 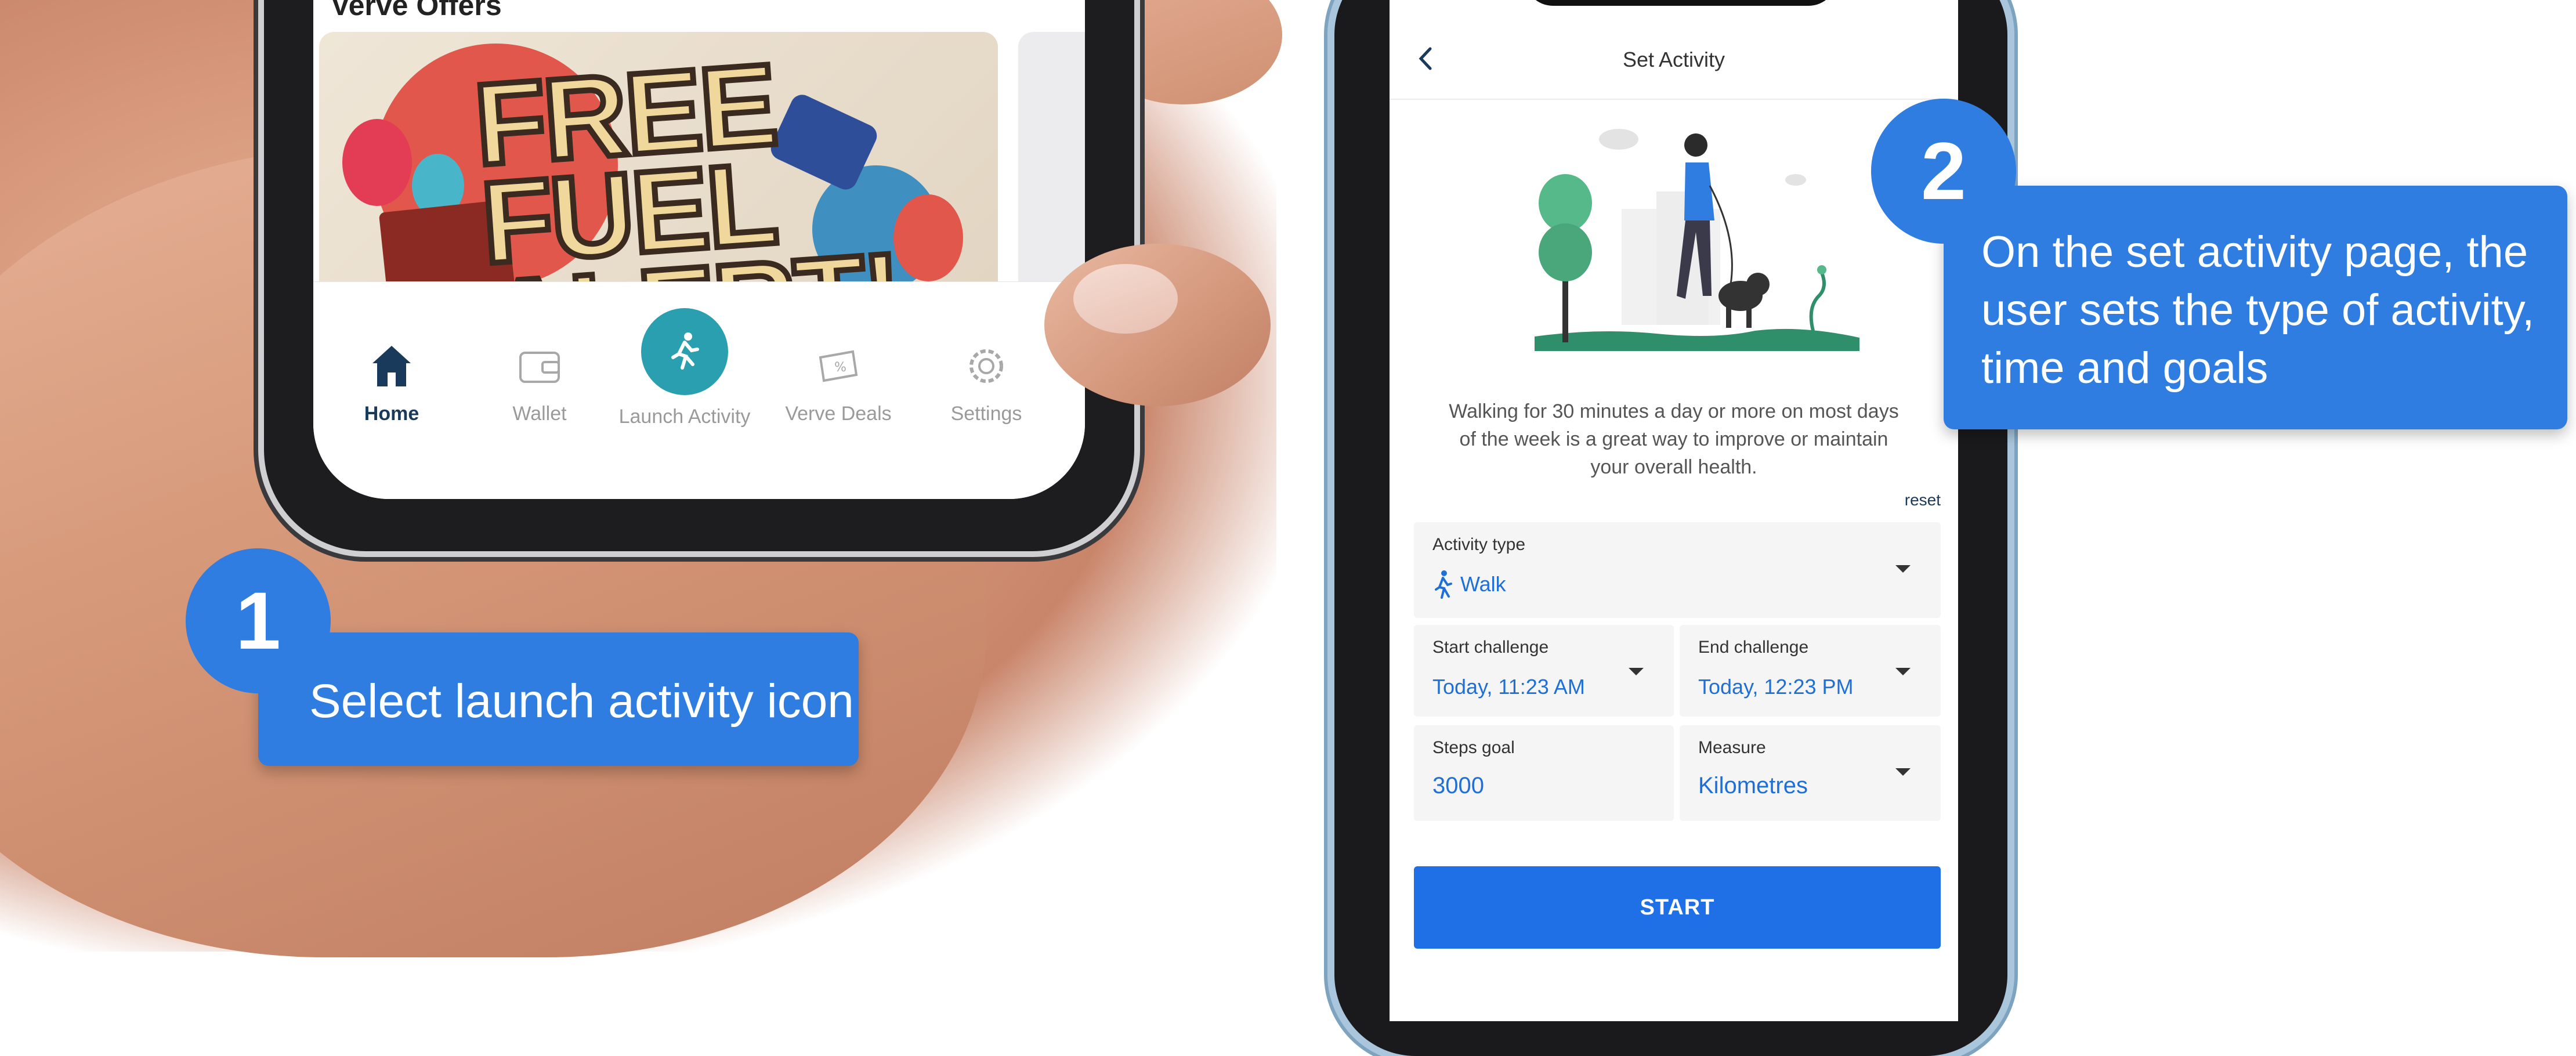 What do you see at coordinates (1923, 500) in the screenshot?
I see `reset-link: reset` at bounding box center [1923, 500].